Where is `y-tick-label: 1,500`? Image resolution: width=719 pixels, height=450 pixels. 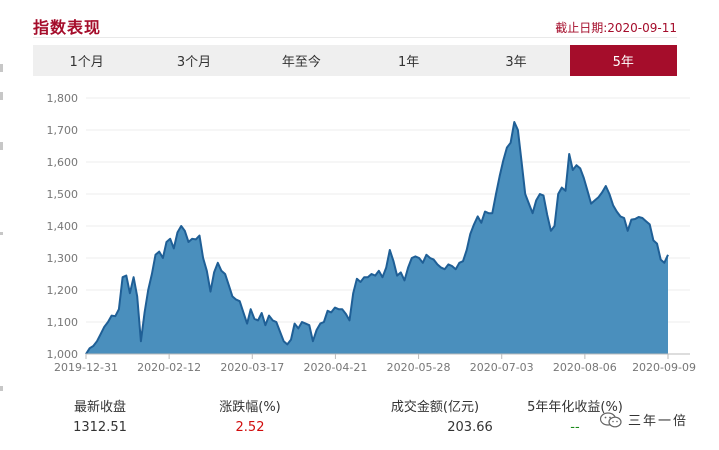
y-tick-label: 1,500 is located at coordinates (63, 194).